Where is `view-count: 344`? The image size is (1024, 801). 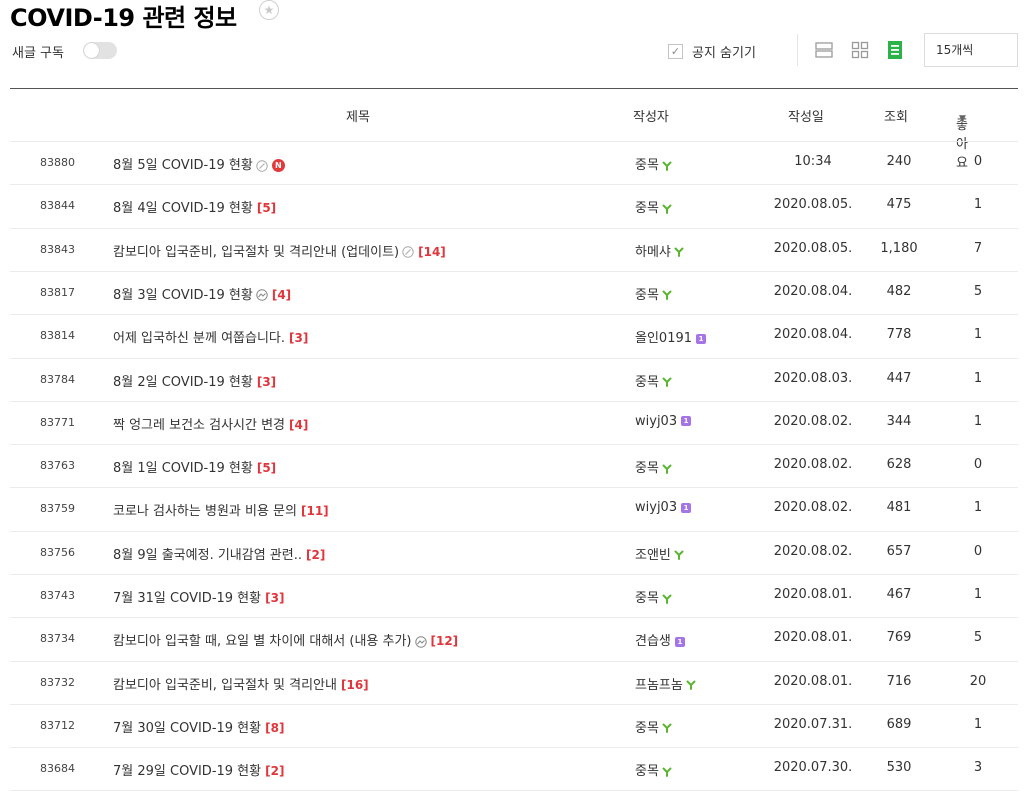 view-count: 344 is located at coordinates (899, 421).